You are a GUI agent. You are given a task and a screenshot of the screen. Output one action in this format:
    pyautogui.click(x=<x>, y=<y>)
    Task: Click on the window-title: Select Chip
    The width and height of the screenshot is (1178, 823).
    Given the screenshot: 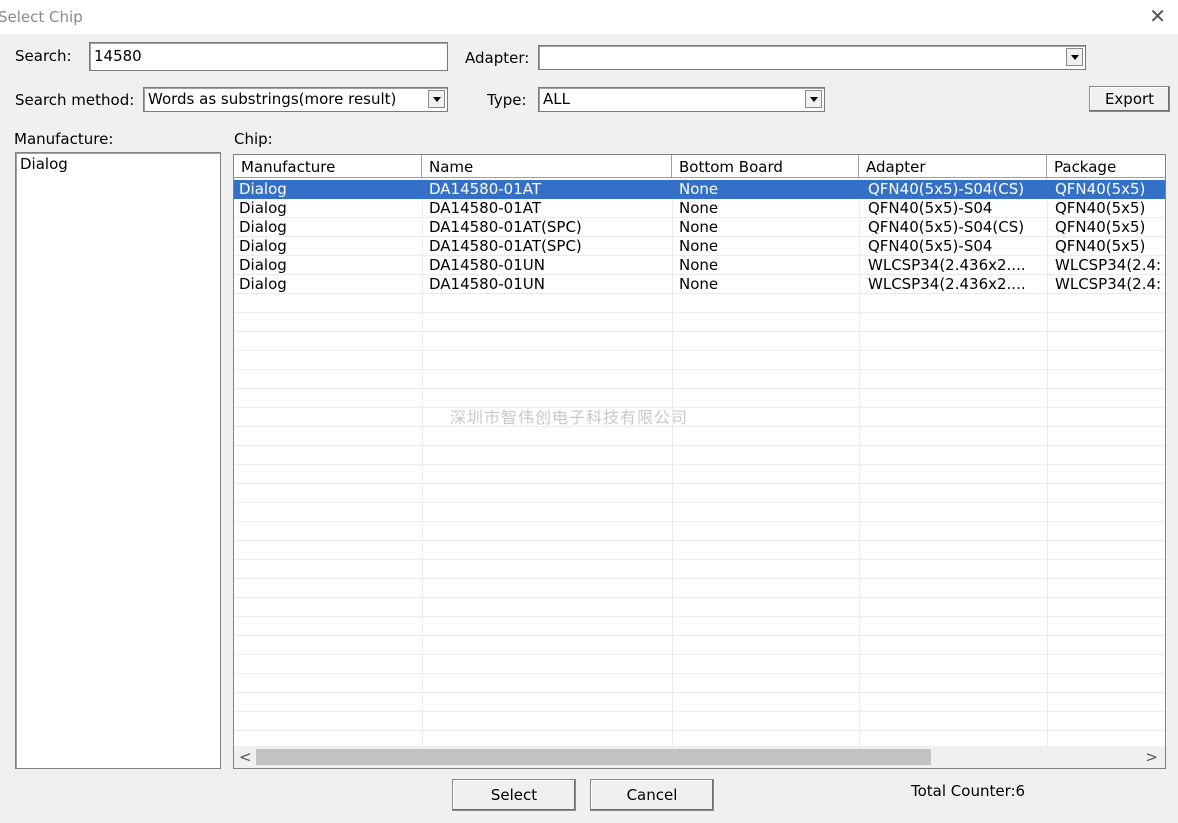 What is the action you would take?
    pyautogui.click(x=41, y=17)
    